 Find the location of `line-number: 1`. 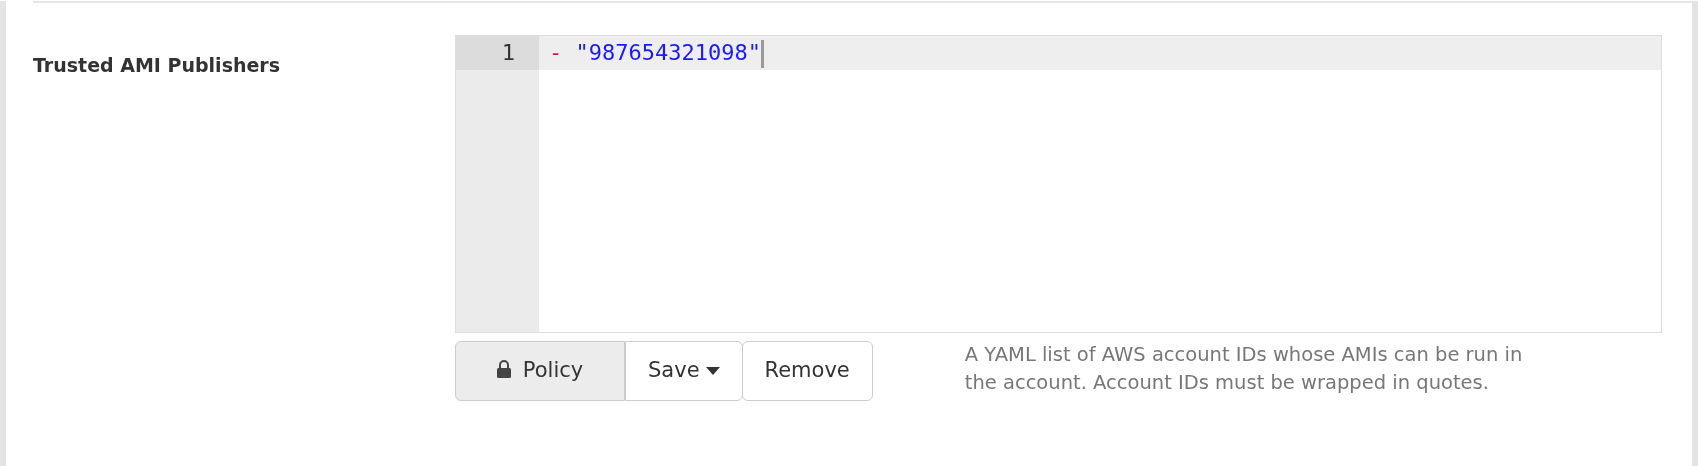

line-number: 1 is located at coordinates (508, 52).